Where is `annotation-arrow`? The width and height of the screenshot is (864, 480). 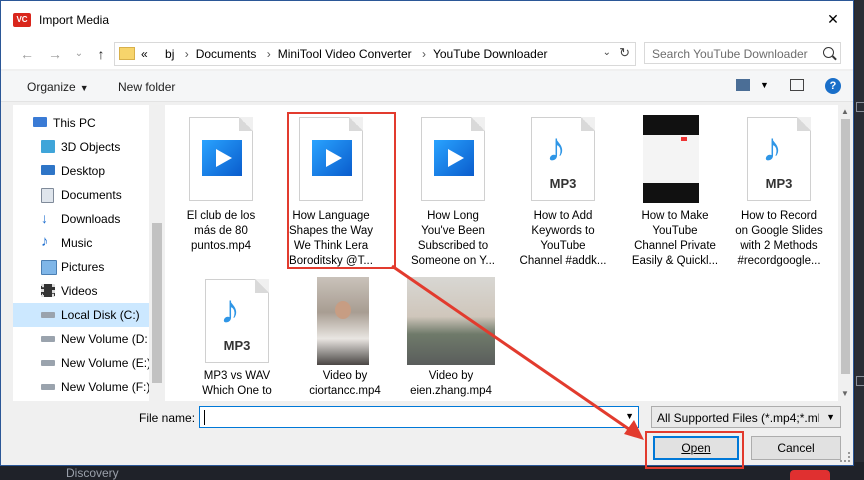 annotation-arrow is located at coordinates (517, 352).